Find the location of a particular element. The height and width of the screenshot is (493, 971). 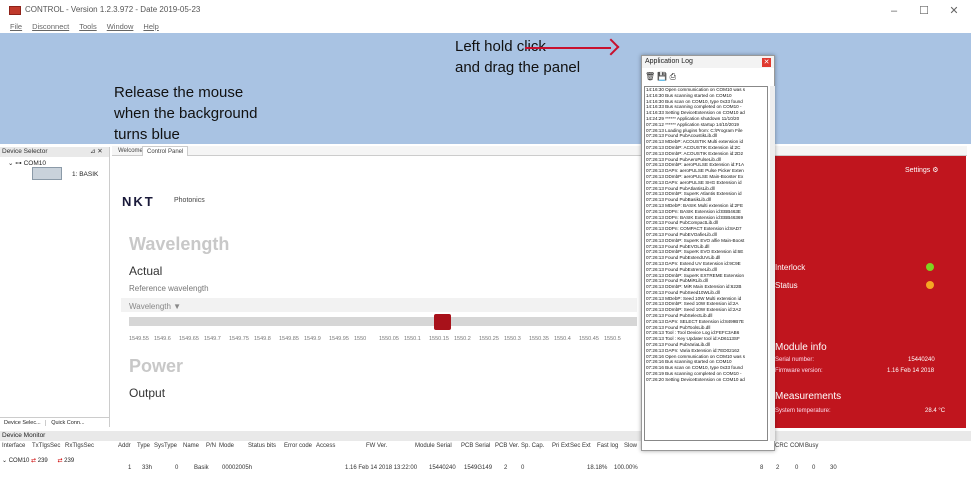

monitor-column-header: Access is located at coordinates (325, 446).